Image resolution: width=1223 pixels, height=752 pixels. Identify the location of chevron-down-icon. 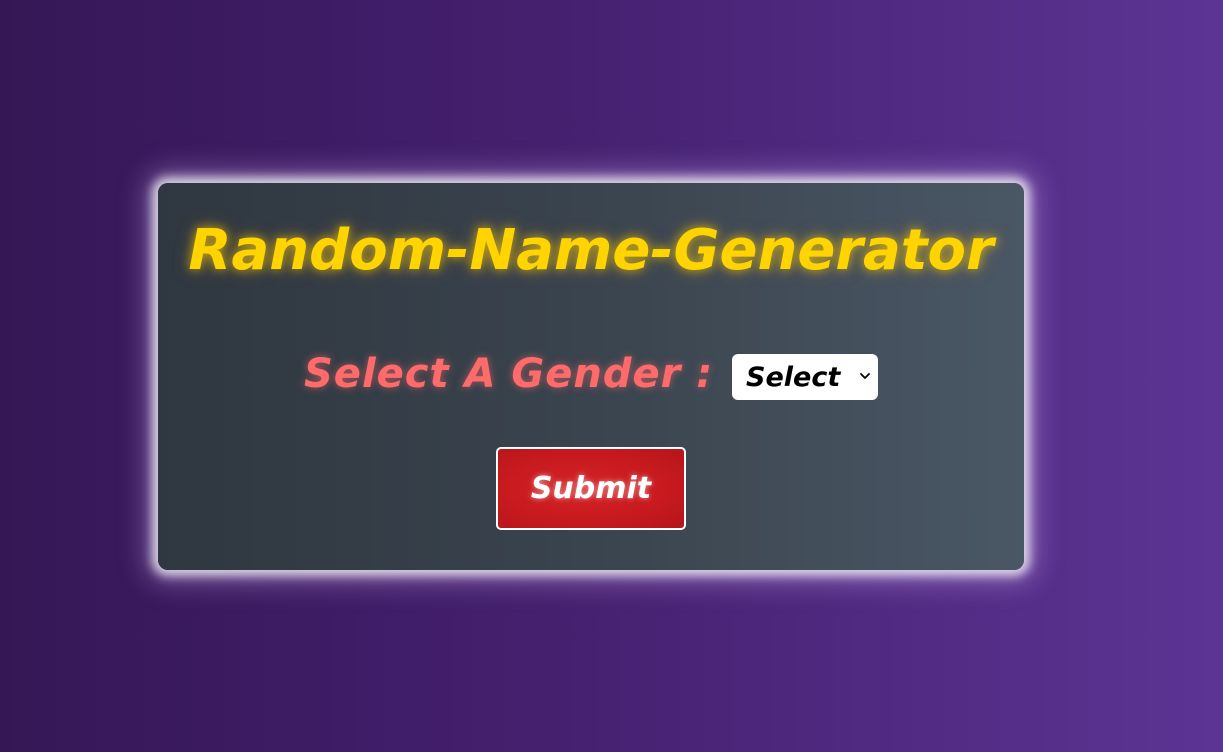
(865, 376).